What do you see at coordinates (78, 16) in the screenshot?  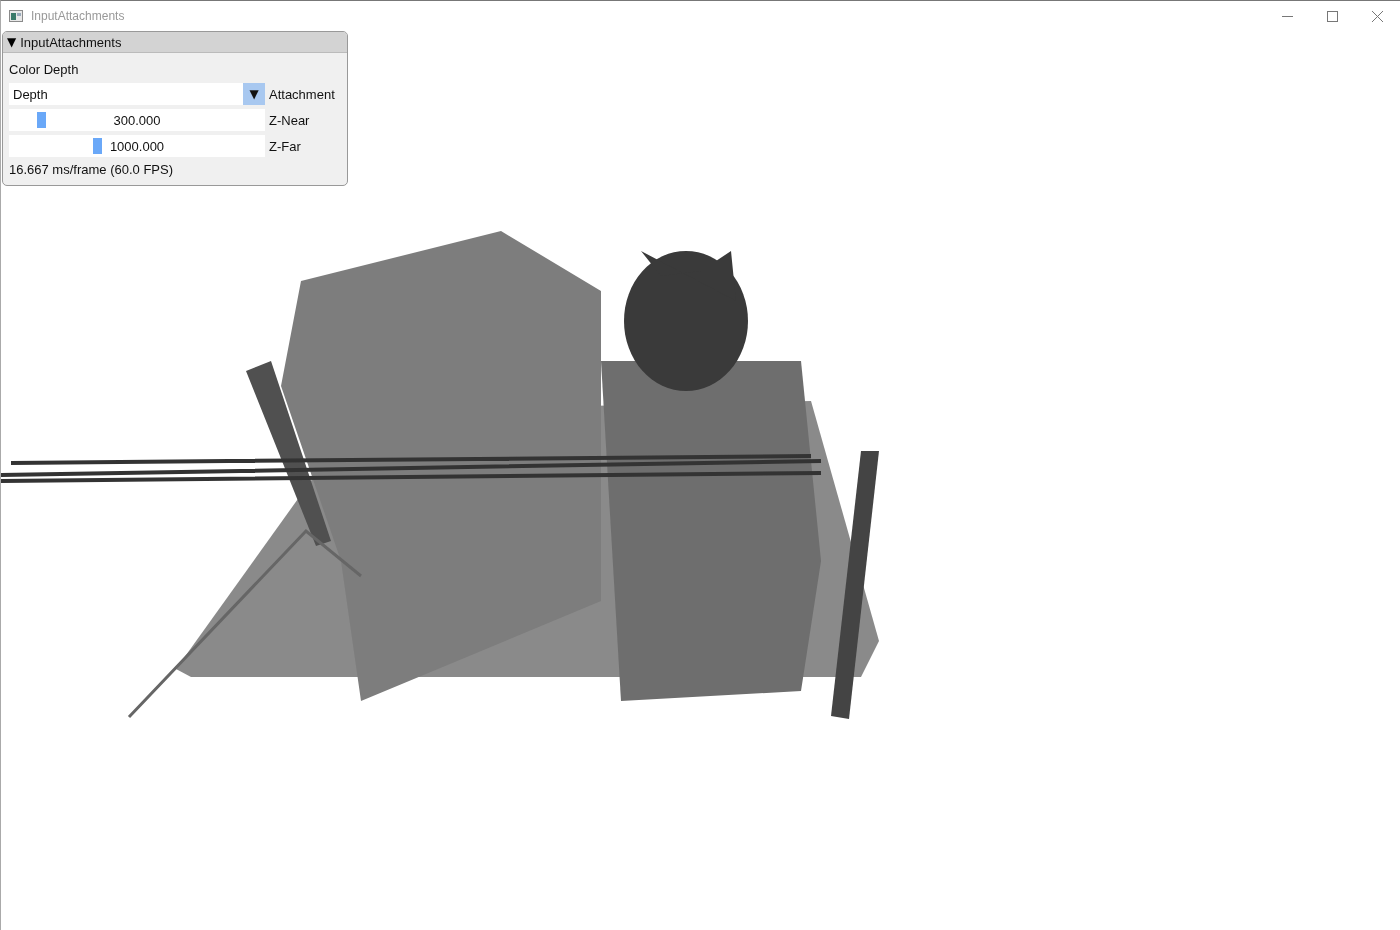 I see `window-title: InputAttachments` at bounding box center [78, 16].